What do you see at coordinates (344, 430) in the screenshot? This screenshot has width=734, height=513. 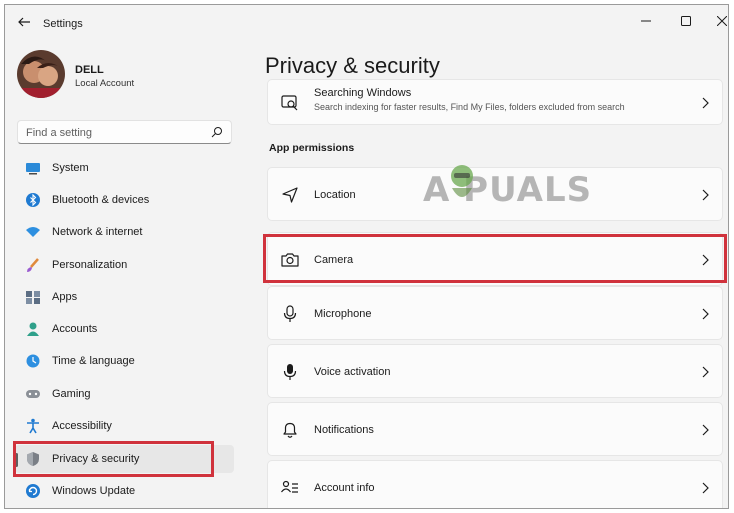 I see `permission-label: Notifications` at bounding box center [344, 430].